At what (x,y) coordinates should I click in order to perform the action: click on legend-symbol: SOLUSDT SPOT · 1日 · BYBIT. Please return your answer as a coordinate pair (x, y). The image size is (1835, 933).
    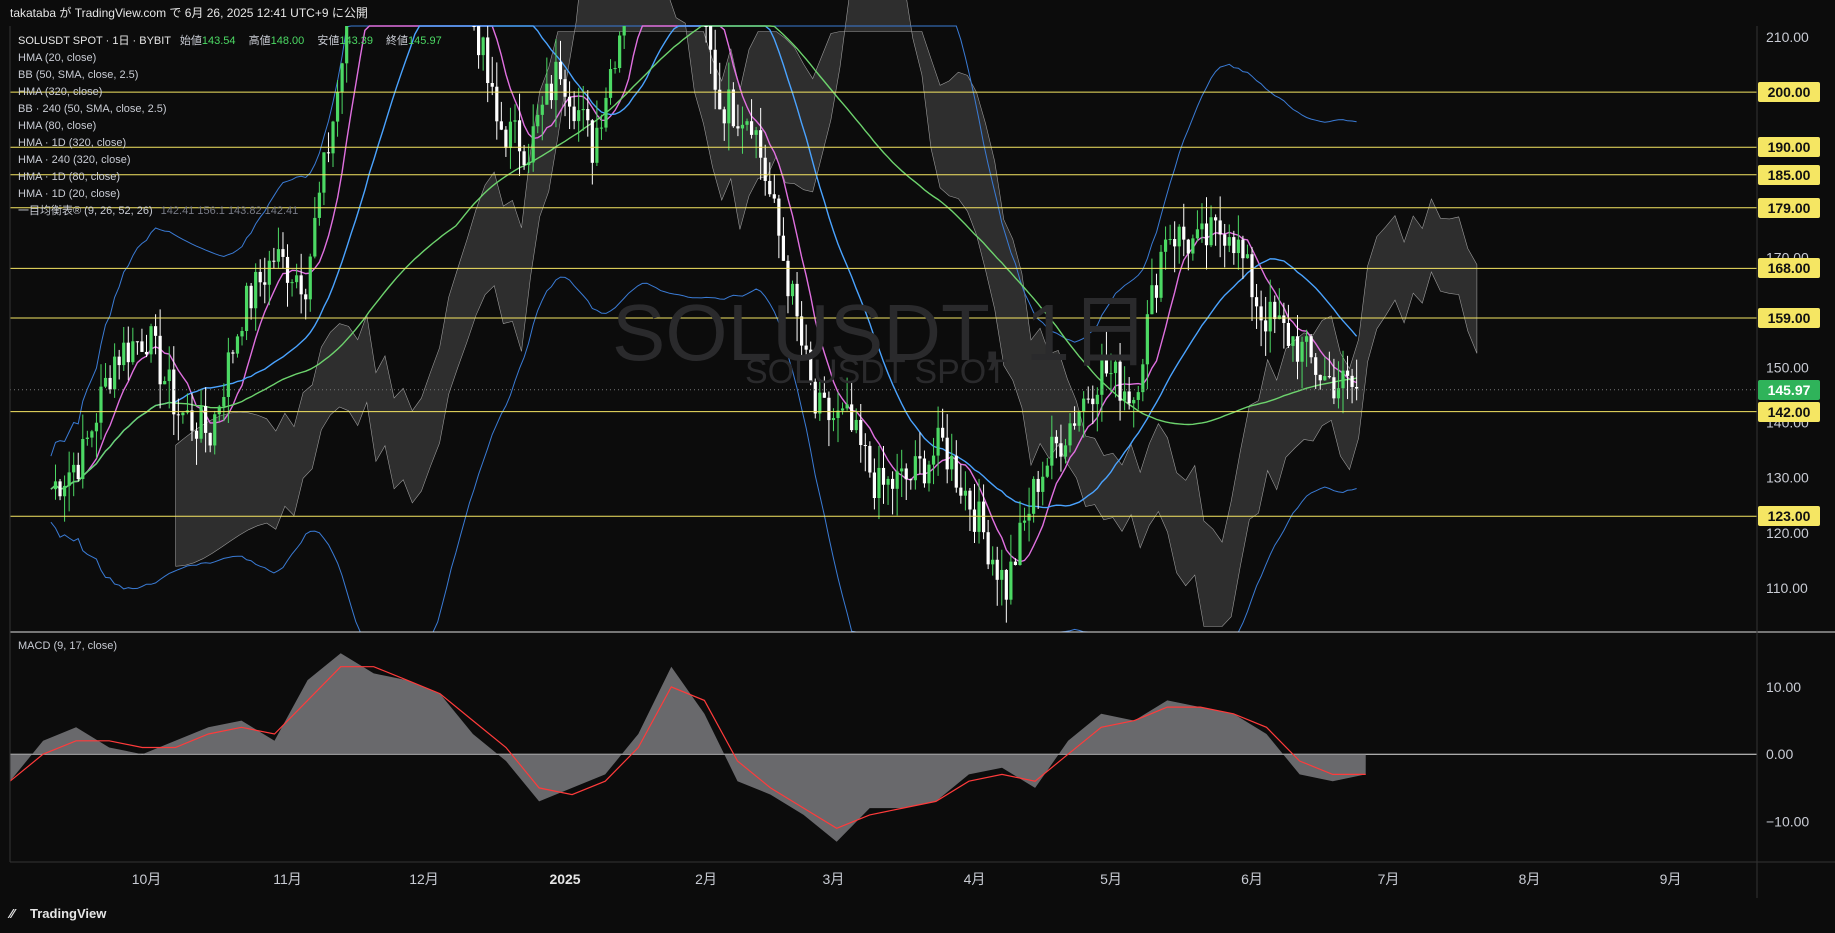
    Looking at the image, I should click on (94, 41).